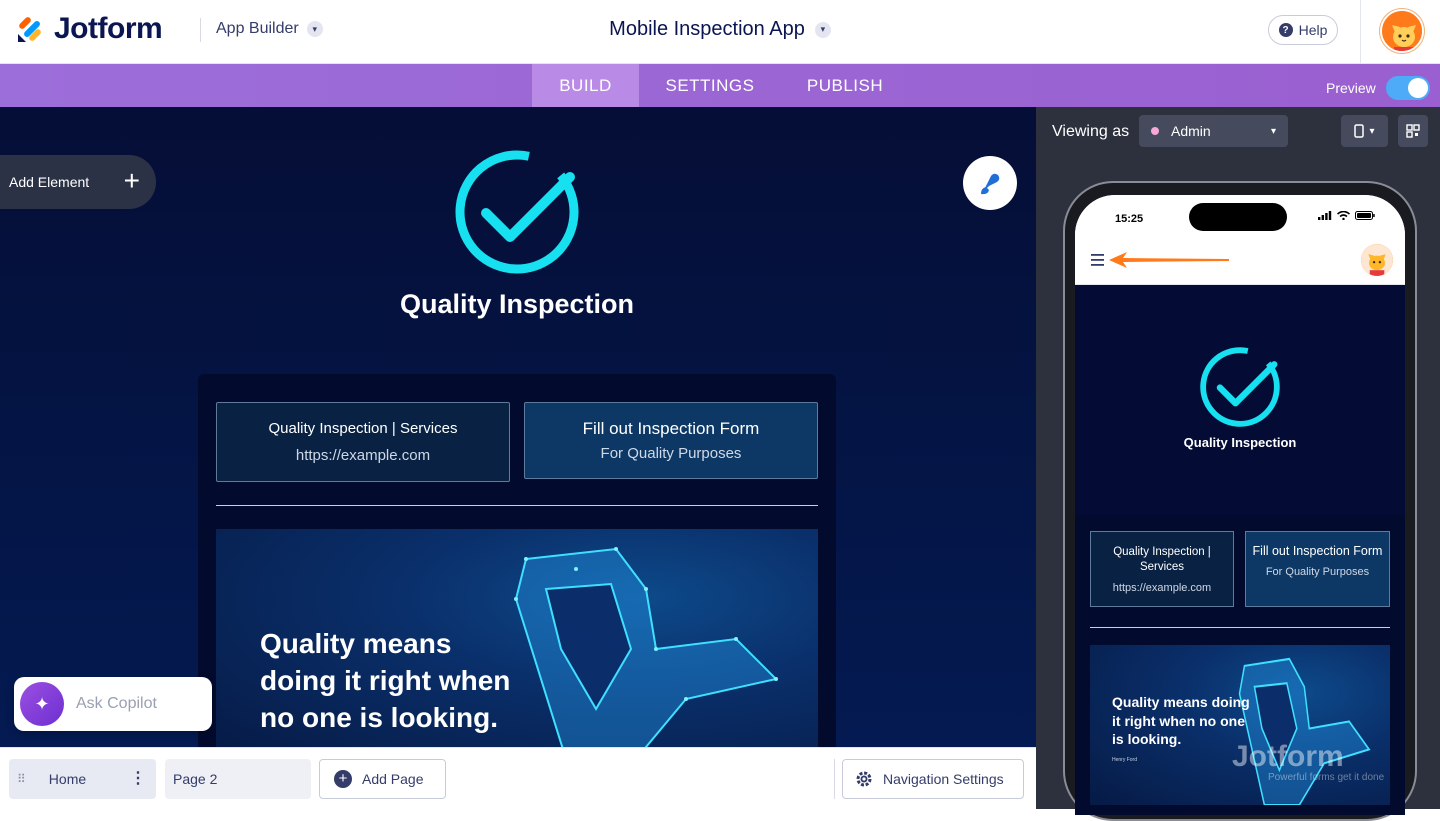 This screenshot has height=821, width=1440. I want to click on qr-code-button, so click(1413, 131).